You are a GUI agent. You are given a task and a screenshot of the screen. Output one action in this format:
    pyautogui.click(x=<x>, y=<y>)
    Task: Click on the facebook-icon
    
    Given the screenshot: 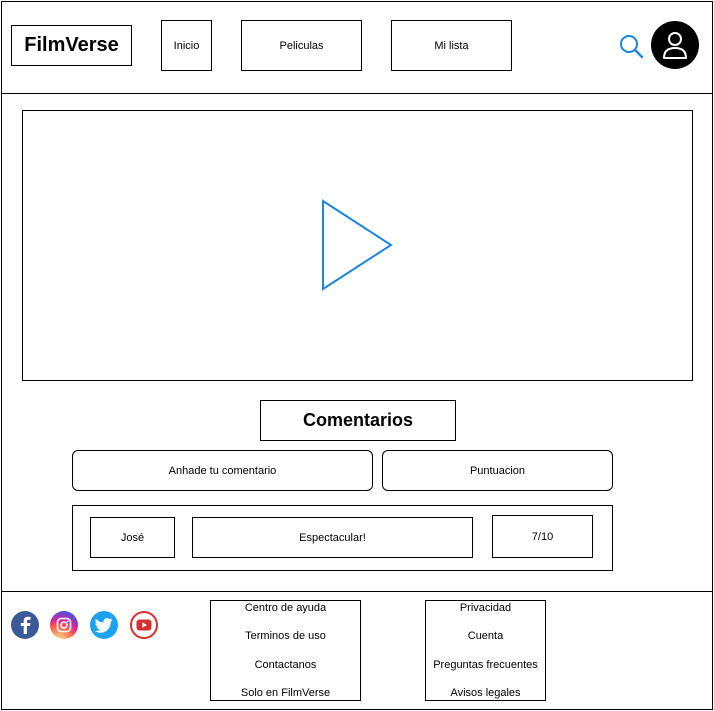 What is the action you would take?
    pyautogui.click(x=25, y=625)
    